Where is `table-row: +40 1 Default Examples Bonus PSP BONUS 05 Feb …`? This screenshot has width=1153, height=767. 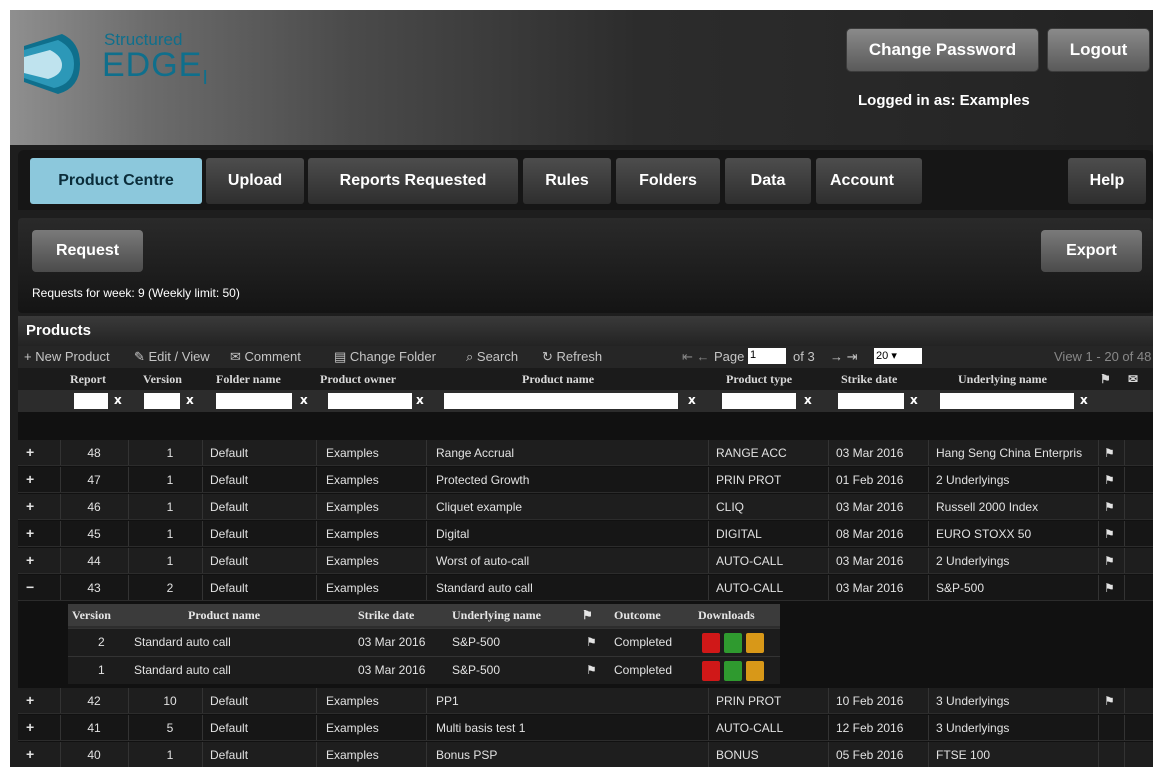 table-row: +40 1 Default Examples Bonus PSP BONUS 05 Feb … is located at coordinates (585, 754).